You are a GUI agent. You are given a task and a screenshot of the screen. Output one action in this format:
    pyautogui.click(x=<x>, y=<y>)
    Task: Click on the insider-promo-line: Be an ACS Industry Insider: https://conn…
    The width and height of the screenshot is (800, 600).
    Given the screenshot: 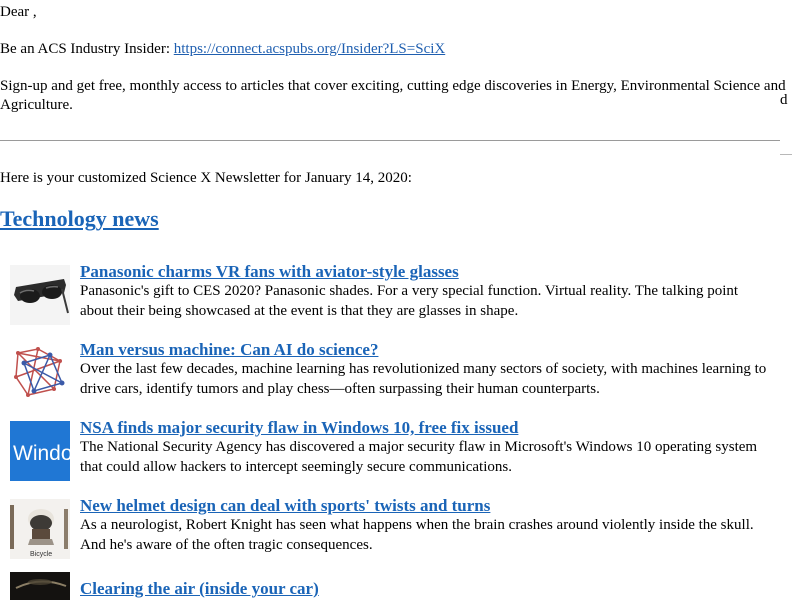 What is the action you would take?
    pyautogui.click(x=222, y=49)
    